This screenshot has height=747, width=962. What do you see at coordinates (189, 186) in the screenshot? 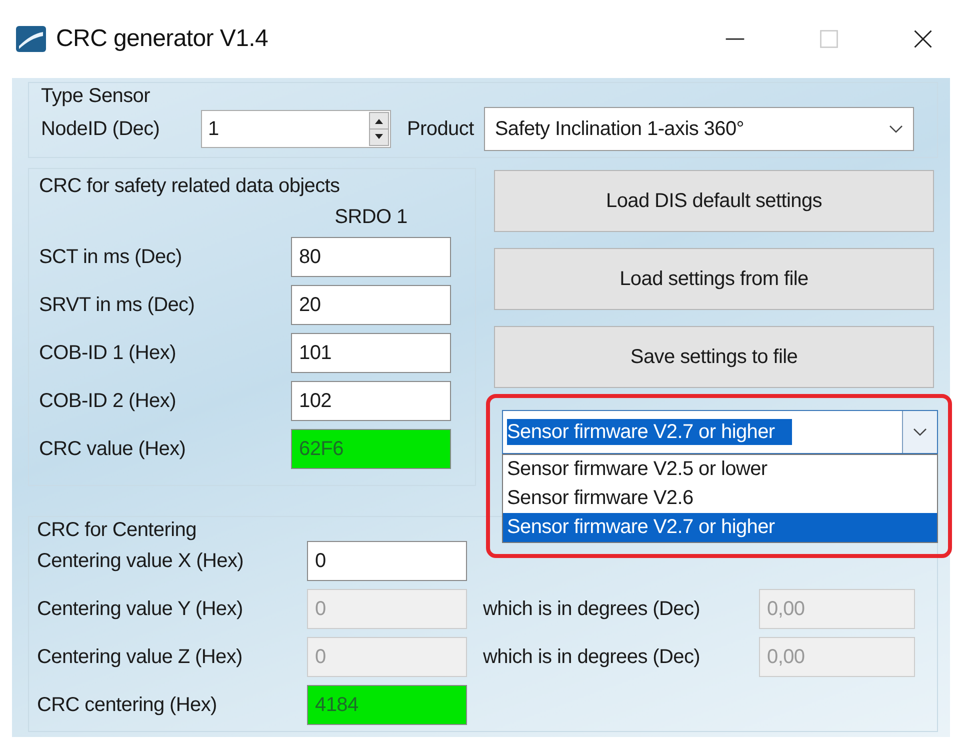
I see `group-title: CRC for safety related data objects` at bounding box center [189, 186].